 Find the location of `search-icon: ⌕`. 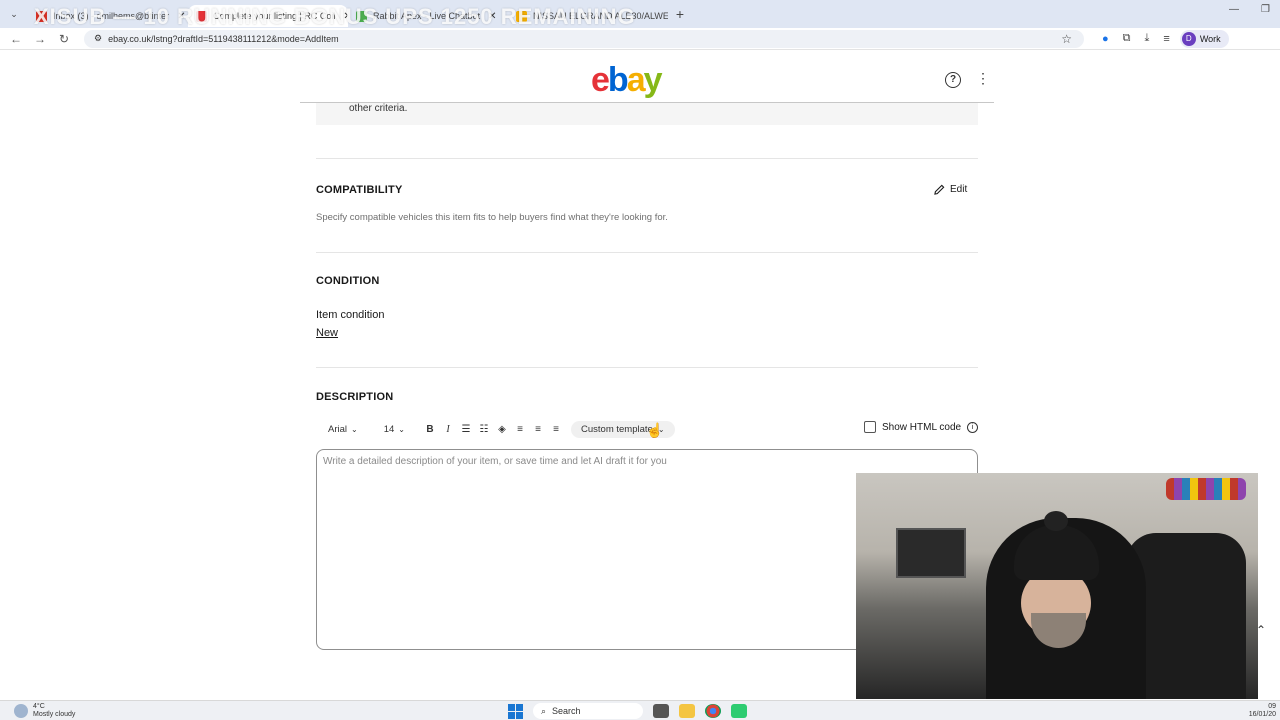

search-icon: ⌕ is located at coordinates (544, 710).